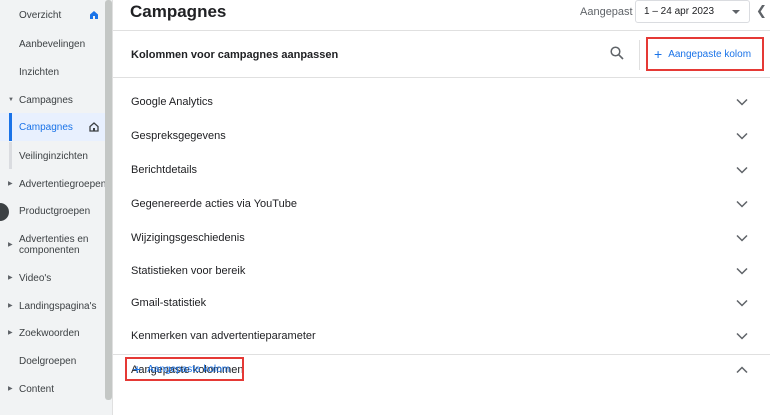 This screenshot has width=770, height=415. I want to click on section-advertentieparameter: Kenmerken van advertentieparameter, so click(441, 337).